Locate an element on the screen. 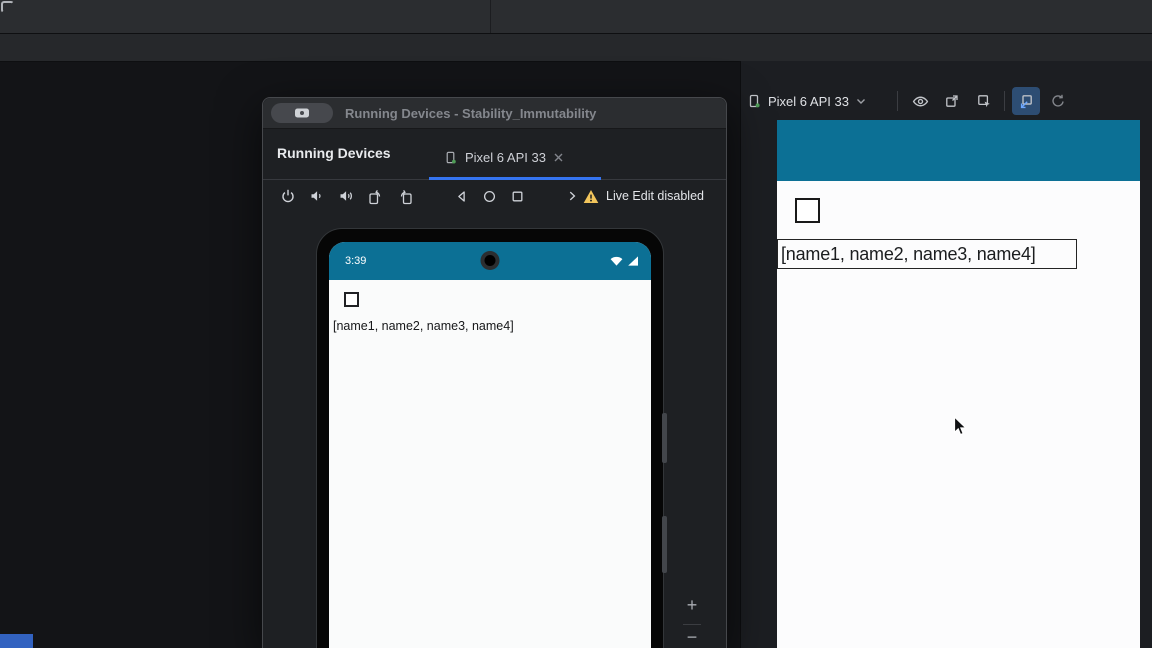 This screenshot has width=1152, height=648. ide-top-tab-strip is located at coordinates (576, 17).